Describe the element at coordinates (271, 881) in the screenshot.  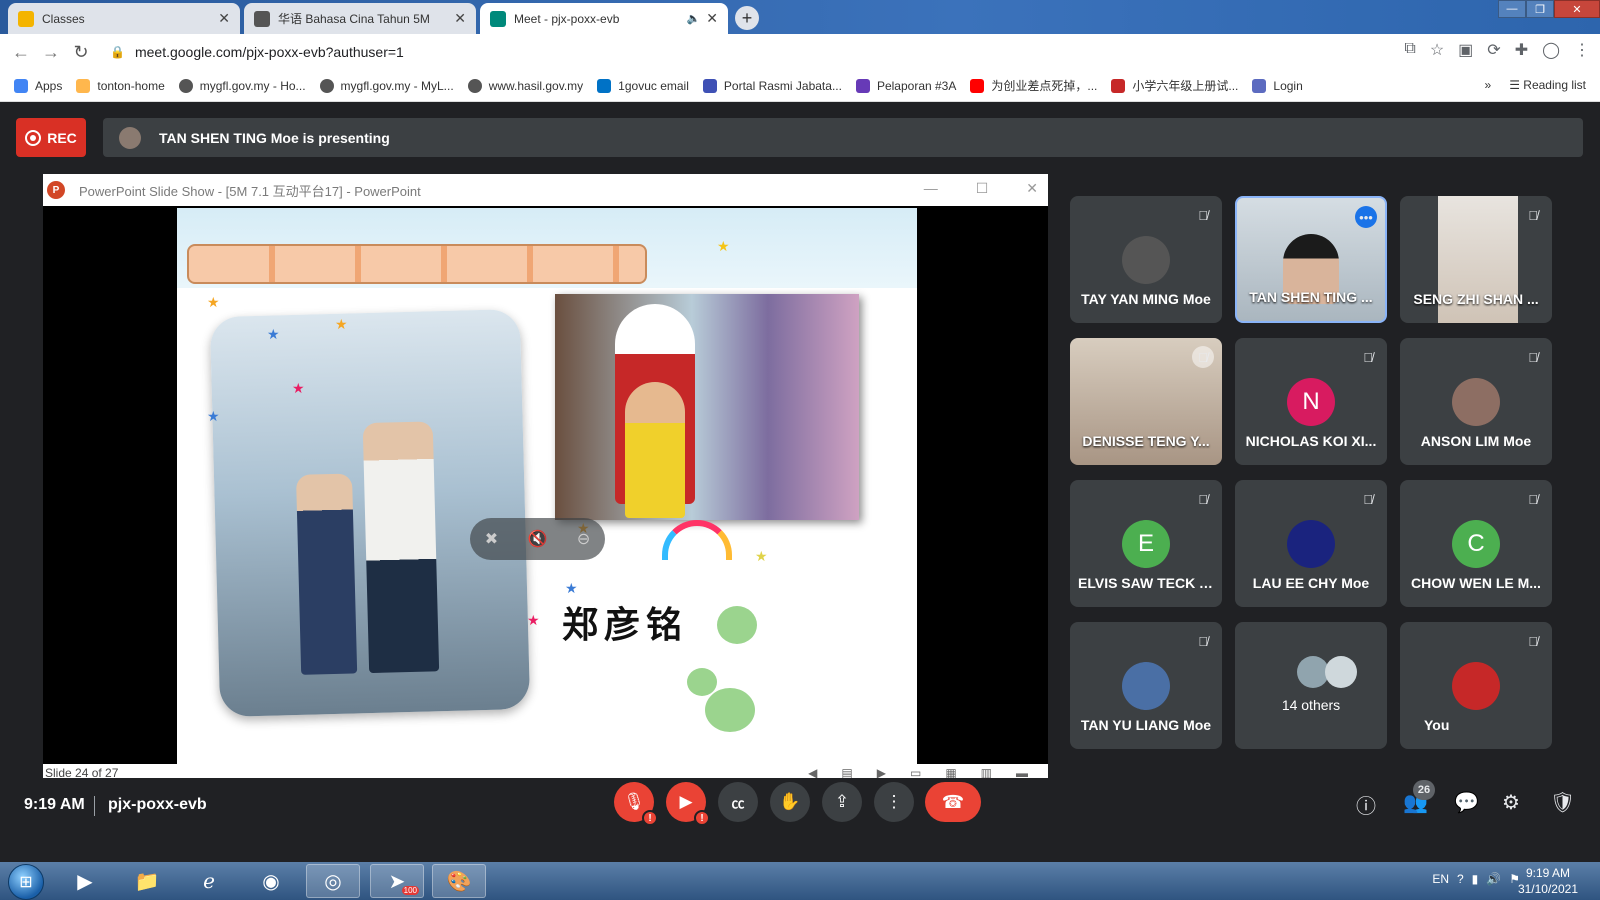
I see `app-icon: ◉` at that location.